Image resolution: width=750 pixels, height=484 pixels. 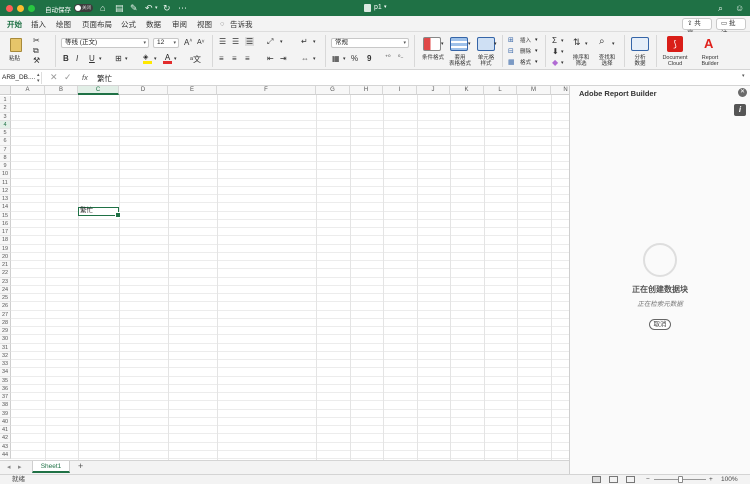 What do you see at coordinates (5, 306) in the screenshot?
I see `row-header-26: 26` at bounding box center [5, 306].